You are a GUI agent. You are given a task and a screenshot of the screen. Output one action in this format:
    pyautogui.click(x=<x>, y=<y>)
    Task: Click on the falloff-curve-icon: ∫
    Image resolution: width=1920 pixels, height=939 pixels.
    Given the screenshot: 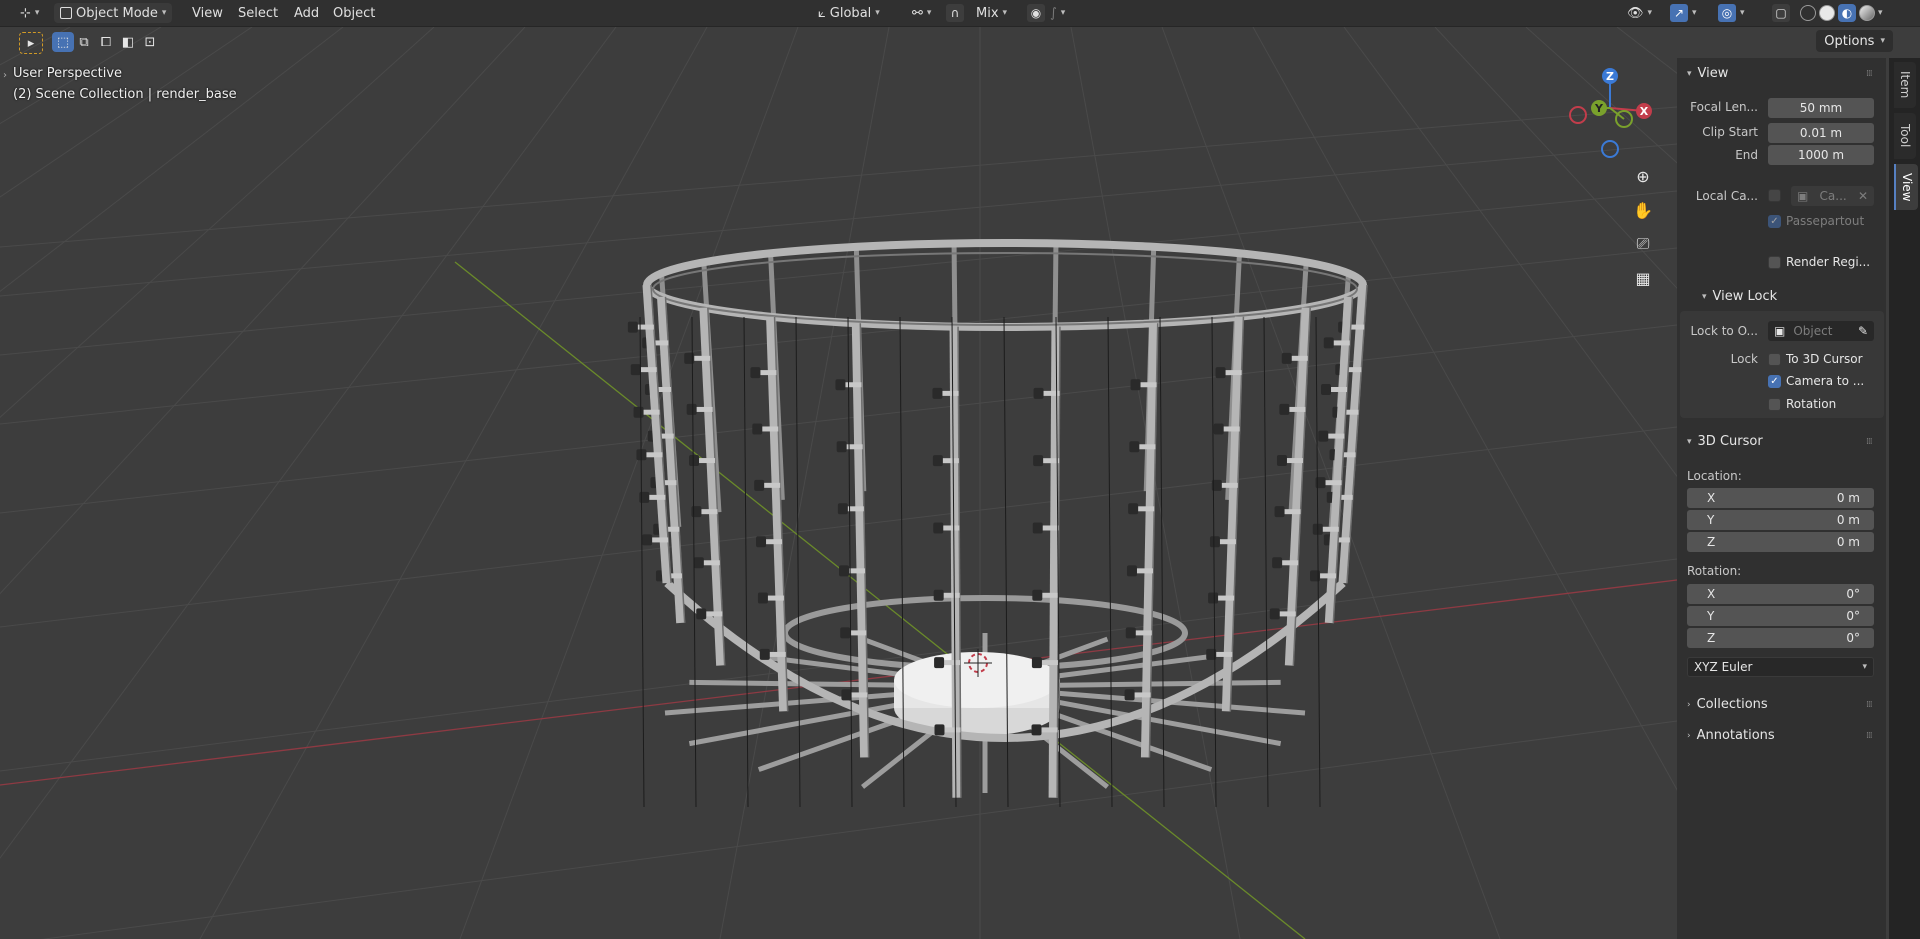 What is the action you would take?
    pyautogui.click(x=1053, y=13)
    